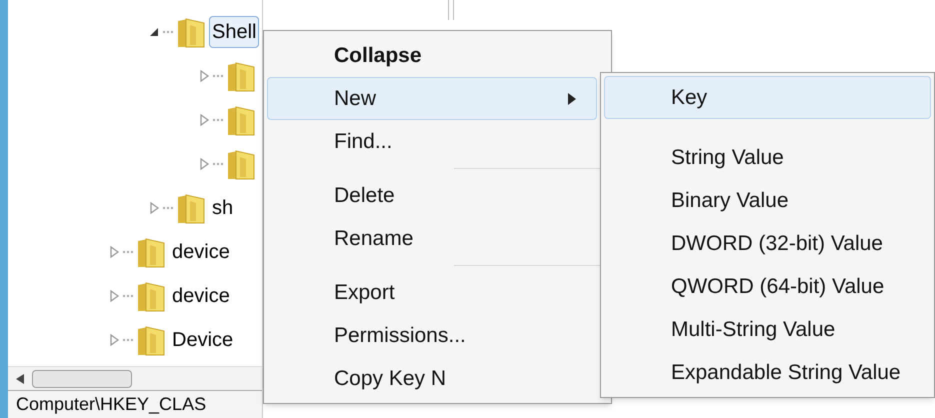 This screenshot has width=935, height=418. Describe the element at coordinates (767, 286) in the screenshot. I see `menu-item: QWORD (64-bit) Value` at that location.